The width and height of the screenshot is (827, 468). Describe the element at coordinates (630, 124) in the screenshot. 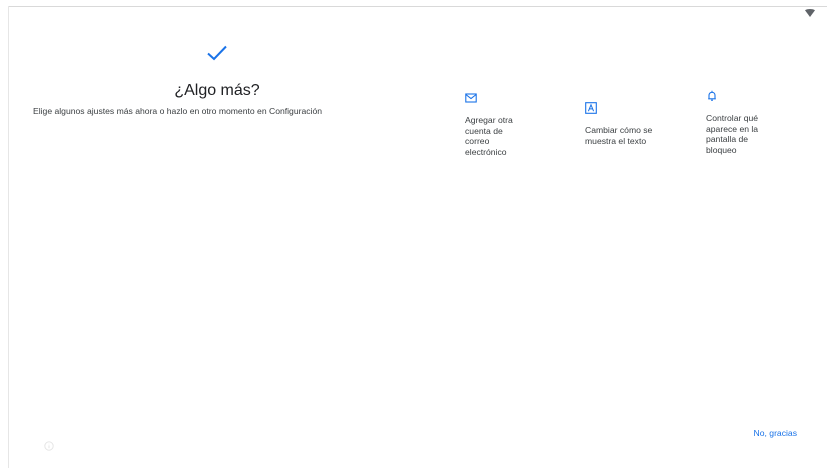

I see `option-change-text-display: Cambiar cómo se muestra el texto` at that location.